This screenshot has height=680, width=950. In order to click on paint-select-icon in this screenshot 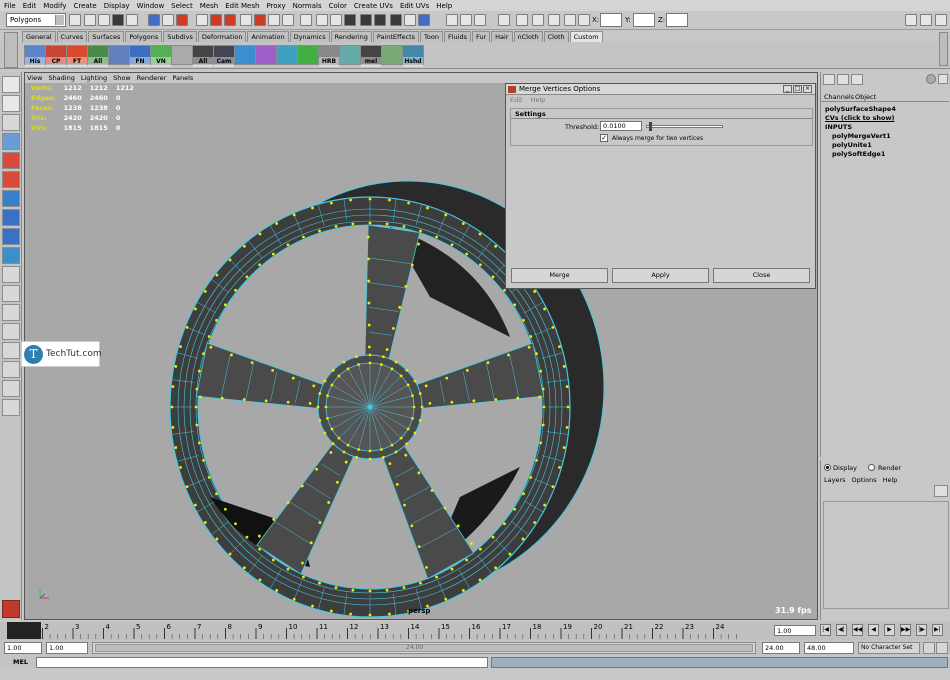, I will do `click(11, 122)`.